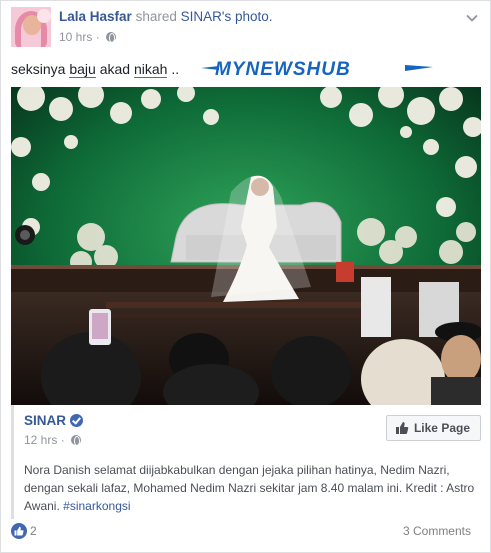 The width and height of the screenshot is (491, 553). I want to click on shared-verb: shared, so click(156, 16).